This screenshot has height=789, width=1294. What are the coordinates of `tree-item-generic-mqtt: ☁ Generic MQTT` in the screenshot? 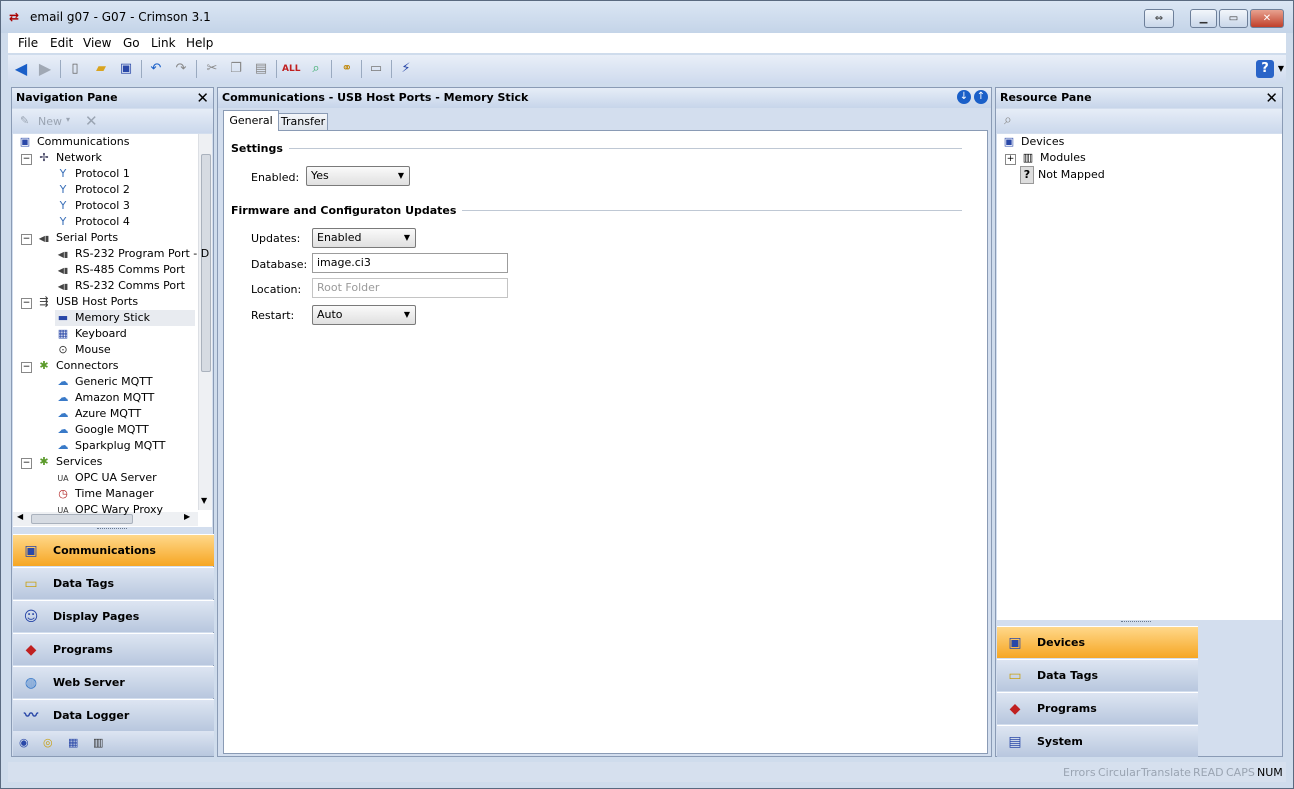 It's located at (104, 382).